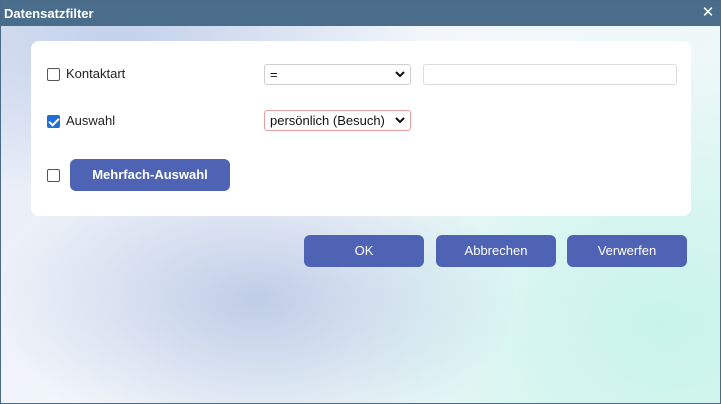 The height and width of the screenshot is (404, 721). What do you see at coordinates (53, 175) in the screenshot?
I see `mehrfach-checkbox` at bounding box center [53, 175].